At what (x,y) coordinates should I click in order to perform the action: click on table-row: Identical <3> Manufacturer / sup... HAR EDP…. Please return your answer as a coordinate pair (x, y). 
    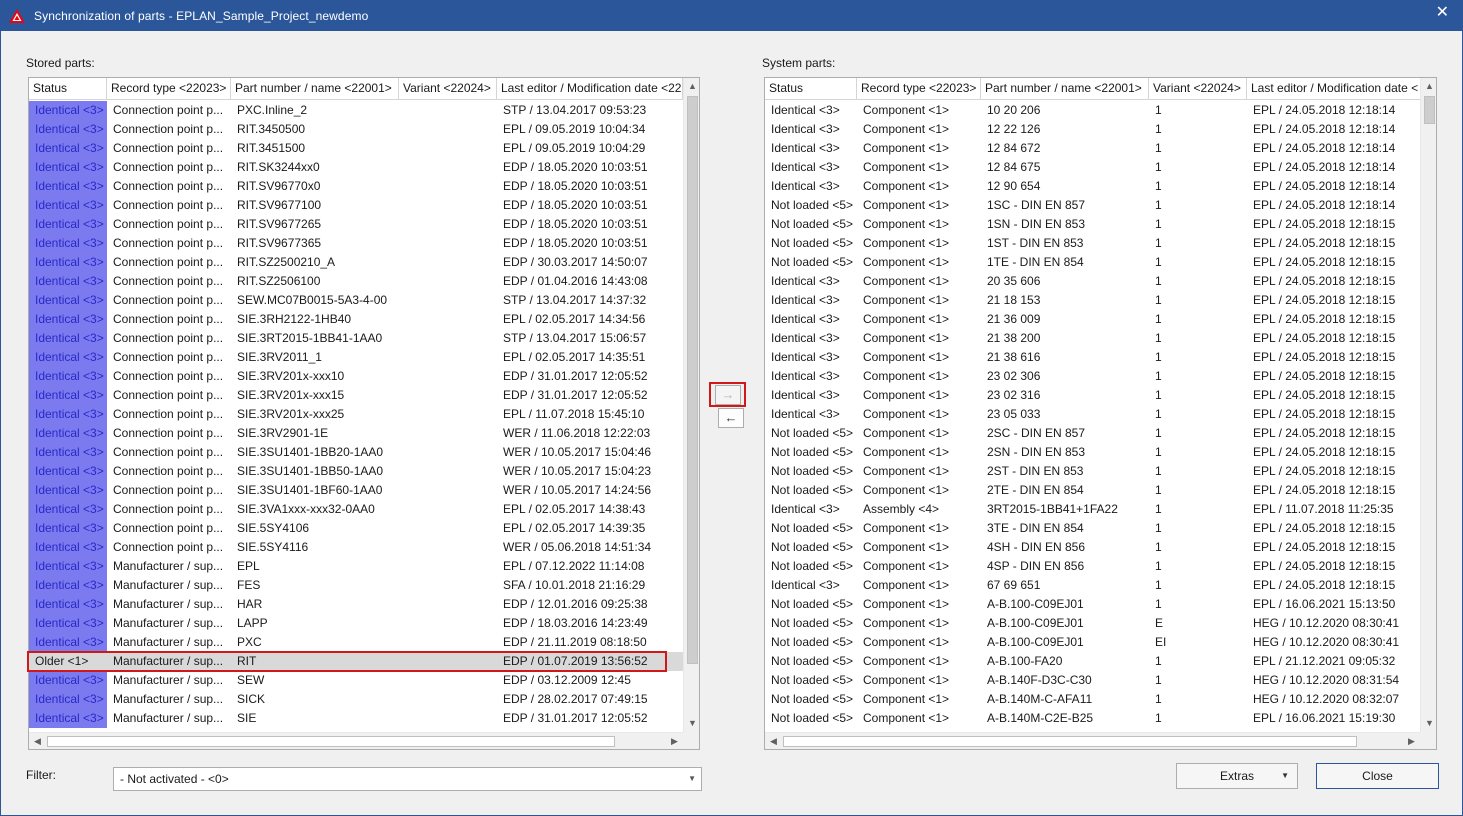
    Looking at the image, I should click on (356, 604).